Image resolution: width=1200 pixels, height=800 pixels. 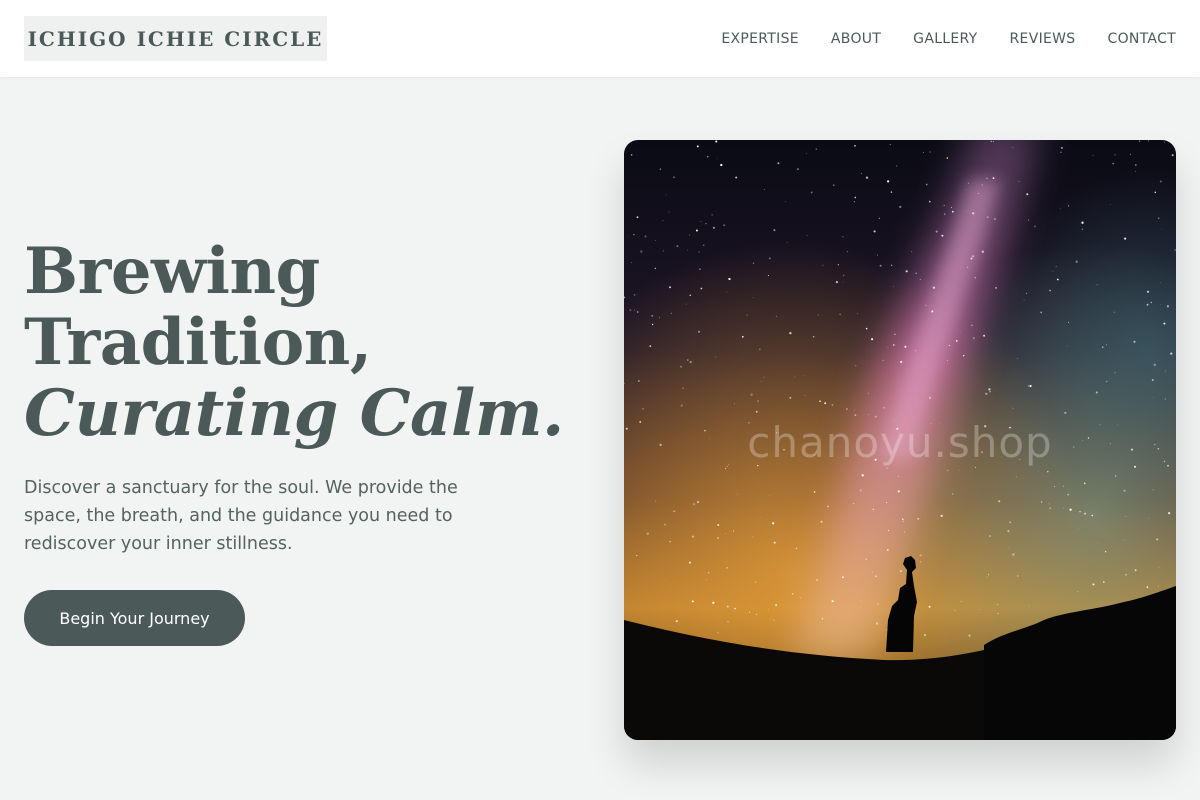 I want to click on main-nav: EXPERTISE ABOUT GALLERY REVIEWS CONTACT, so click(x=948, y=39).